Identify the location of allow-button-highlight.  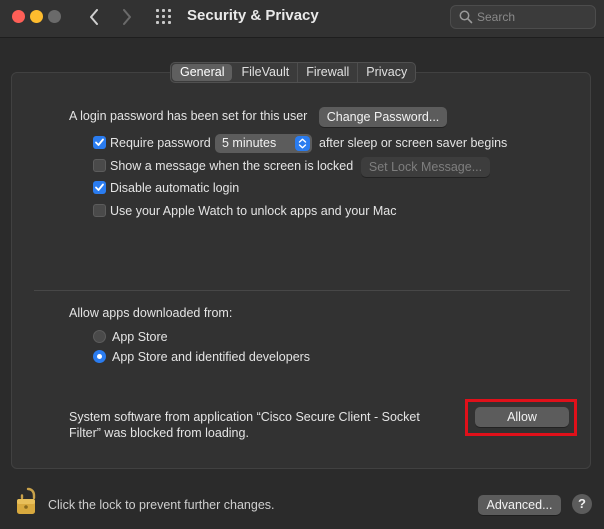
(521, 417).